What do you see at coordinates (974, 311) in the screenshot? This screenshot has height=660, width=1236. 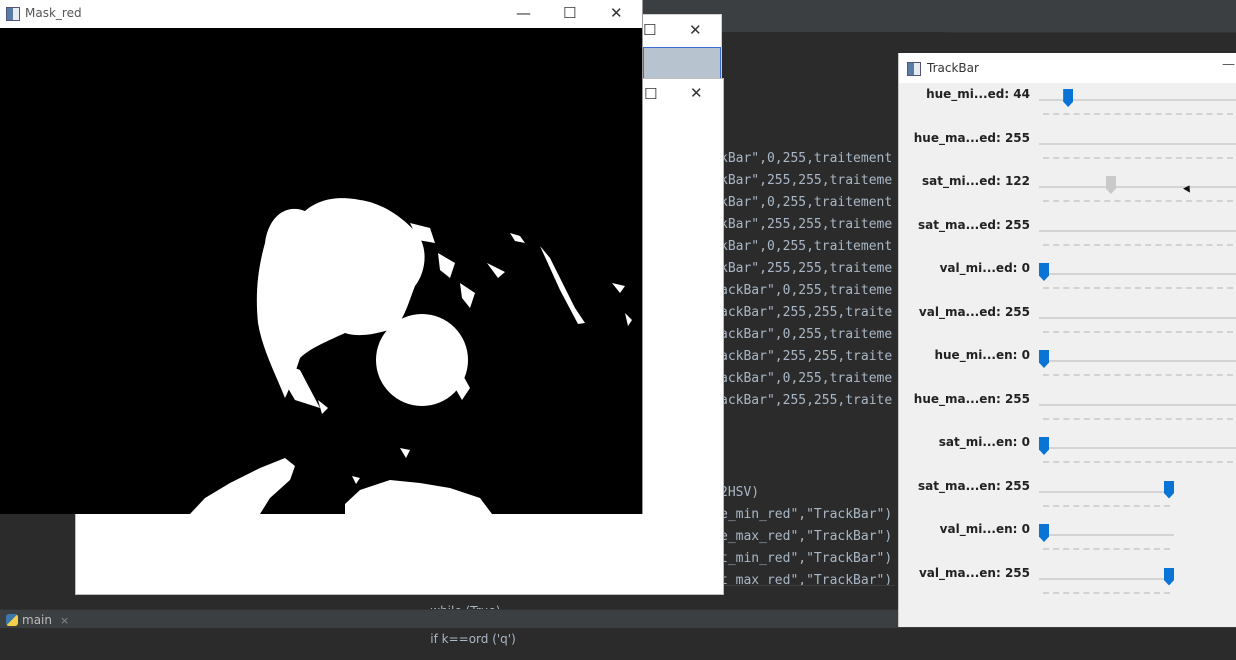 I see `trackbar-label: val_ma...ed: 255` at bounding box center [974, 311].